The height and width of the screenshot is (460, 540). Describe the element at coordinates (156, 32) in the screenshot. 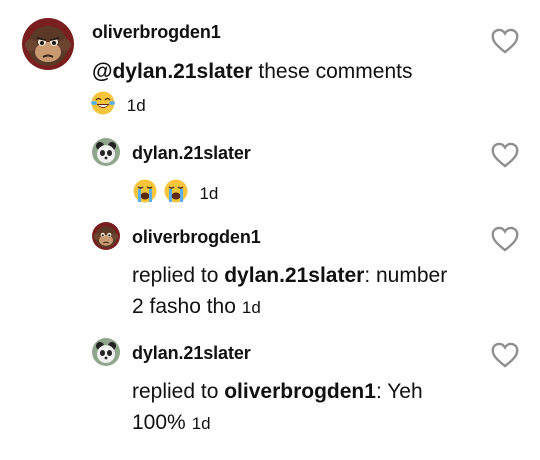

I see `comment-username: oliverbrogden1` at that location.